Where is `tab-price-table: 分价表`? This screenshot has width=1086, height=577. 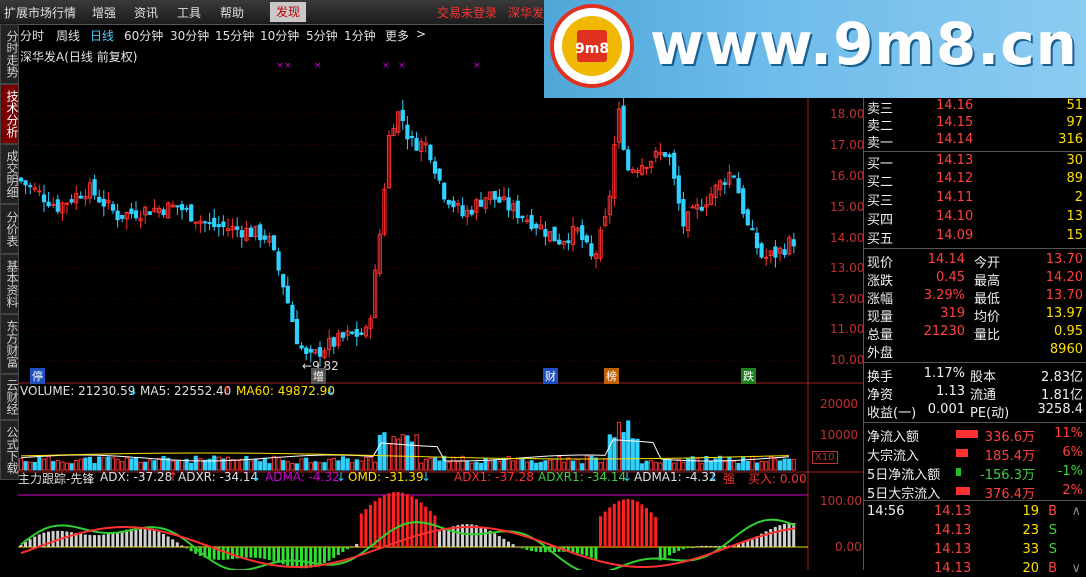 tab-price-table: 分价表 is located at coordinates (9, 229).